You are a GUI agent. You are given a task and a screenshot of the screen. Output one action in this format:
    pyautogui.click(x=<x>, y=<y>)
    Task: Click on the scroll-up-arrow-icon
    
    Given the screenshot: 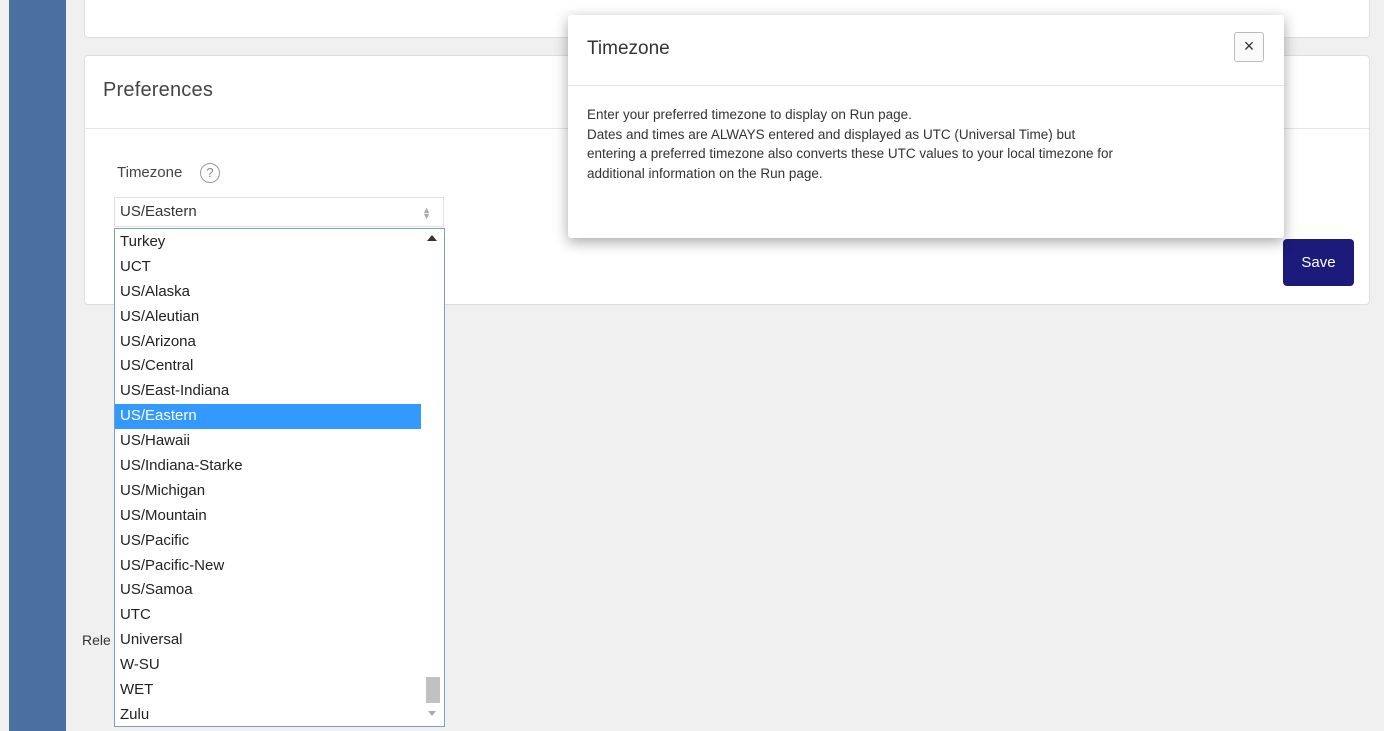 What is the action you would take?
    pyautogui.click(x=432, y=238)
    